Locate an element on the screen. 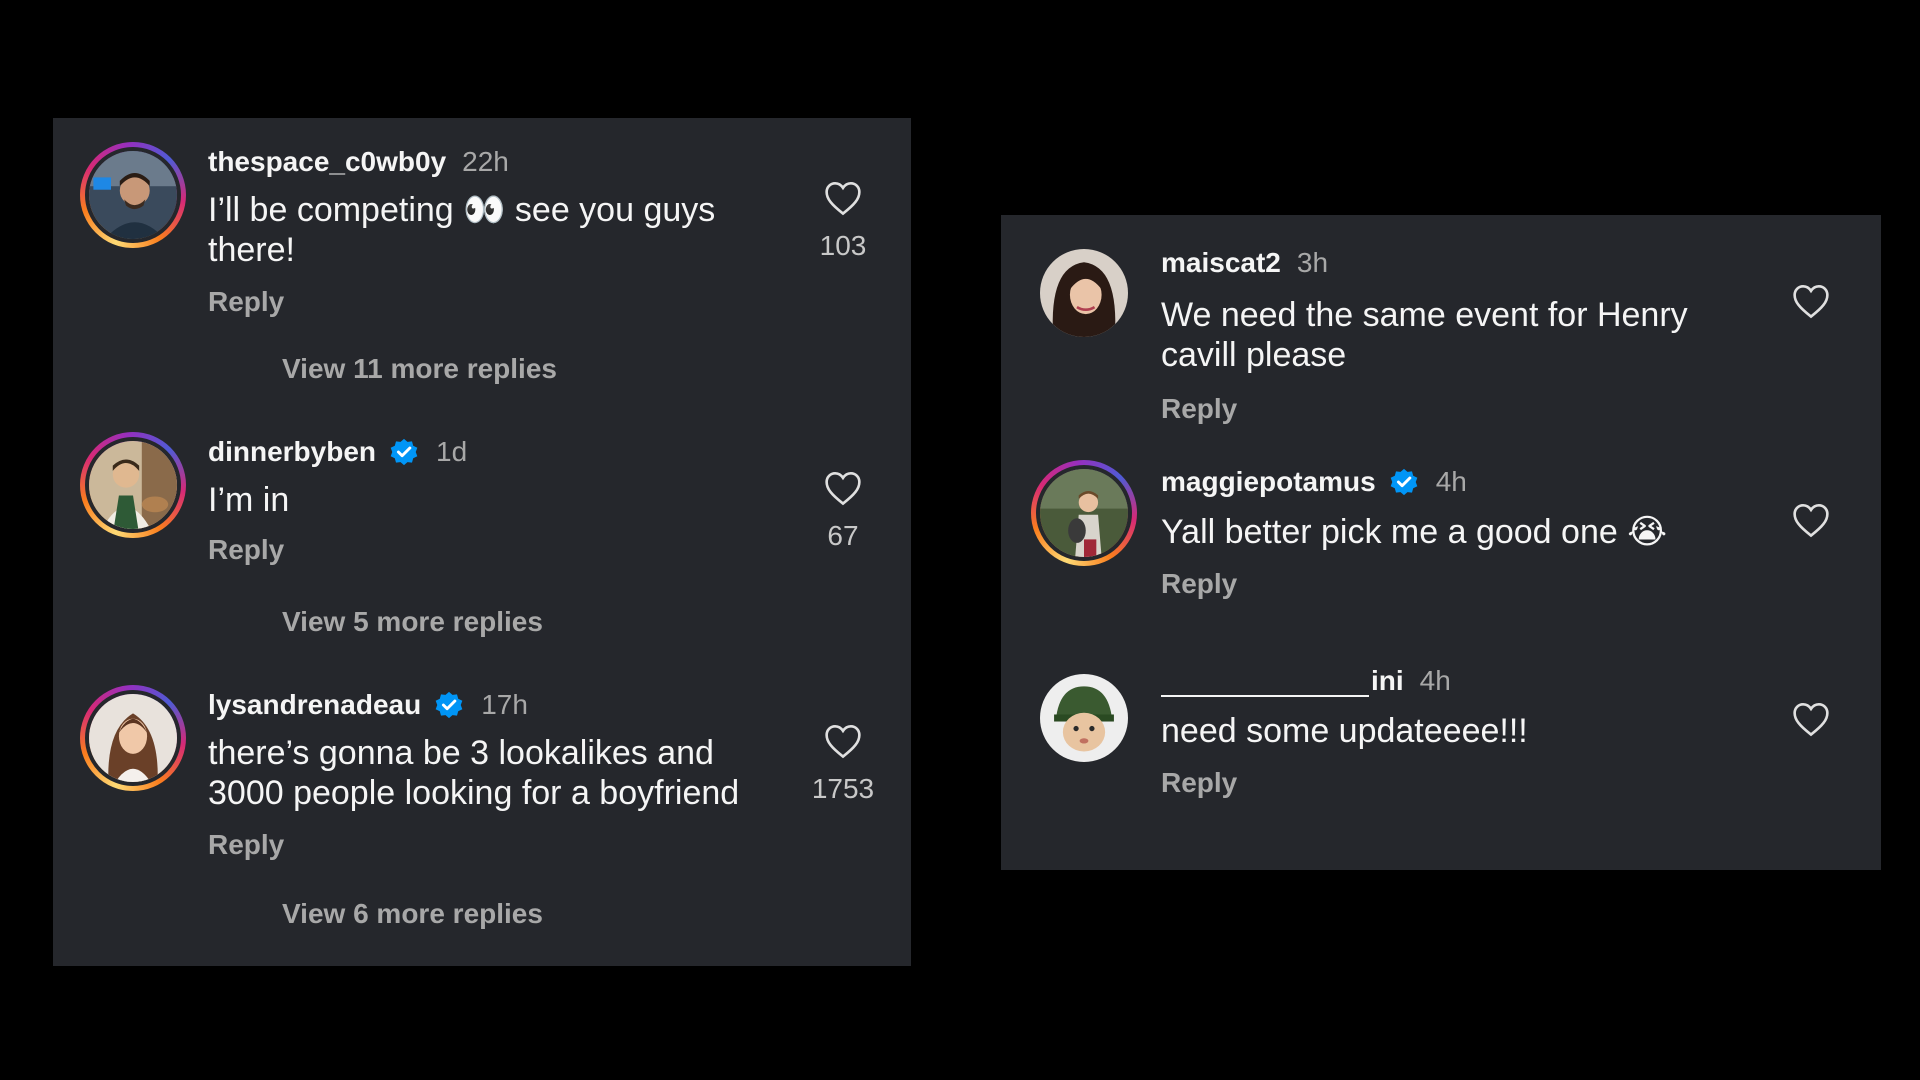 Image resolution: width=1920 pixels, height=1080 pixels. like-group: 103 is located at coordinates (843, 221).